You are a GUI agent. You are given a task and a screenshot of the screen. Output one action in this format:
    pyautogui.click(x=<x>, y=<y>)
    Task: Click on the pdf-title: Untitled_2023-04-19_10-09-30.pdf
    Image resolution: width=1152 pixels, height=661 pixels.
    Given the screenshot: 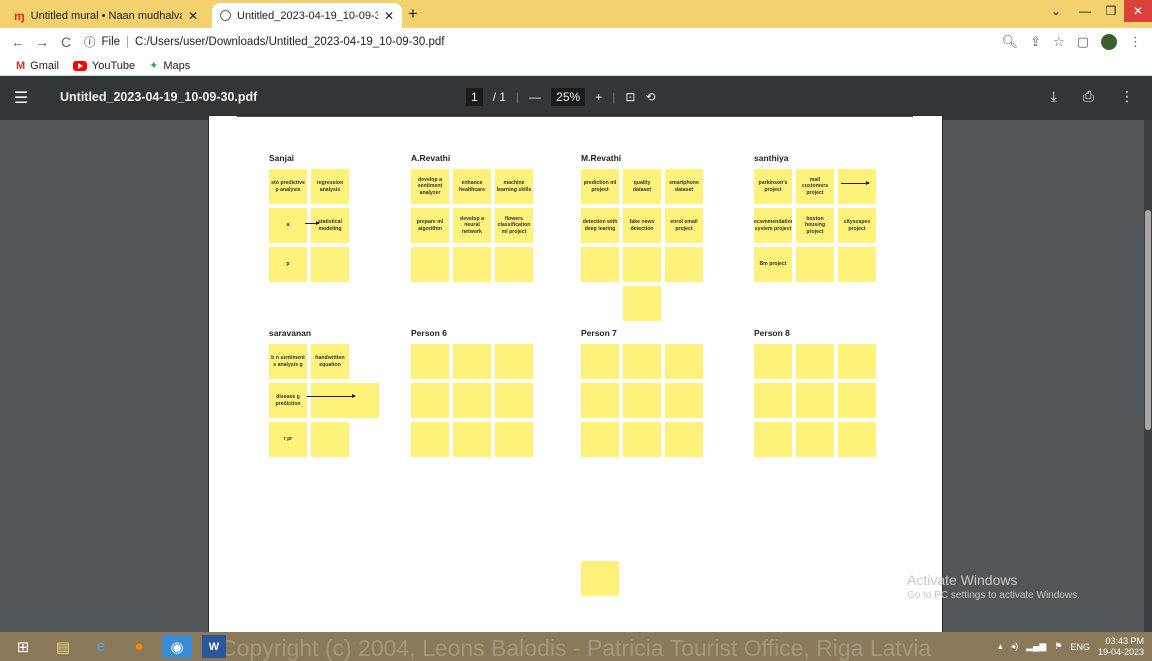 What is the action you would take?
    pyautogui.click(x=159, y=97)
    